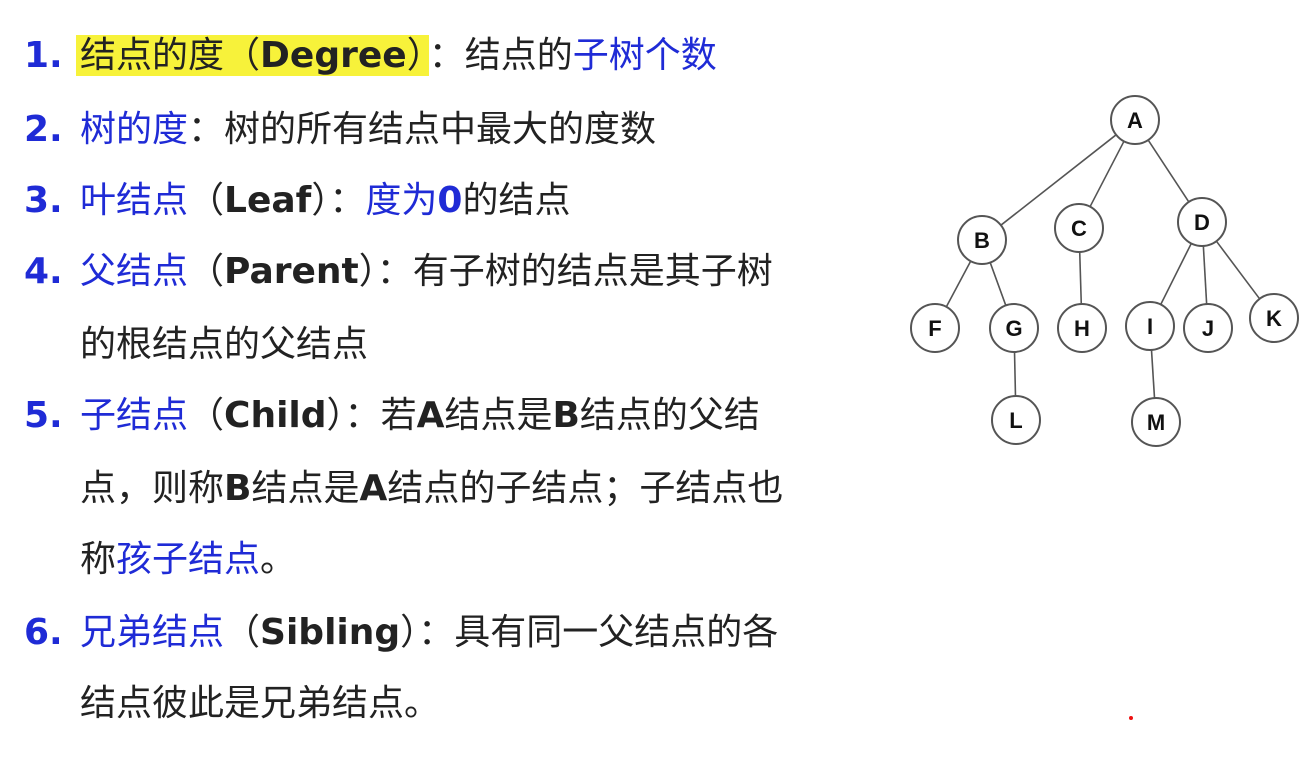 The width and height of the screenshot is (1311, 758). I want to click on node-label: M, so click(1156, 422).